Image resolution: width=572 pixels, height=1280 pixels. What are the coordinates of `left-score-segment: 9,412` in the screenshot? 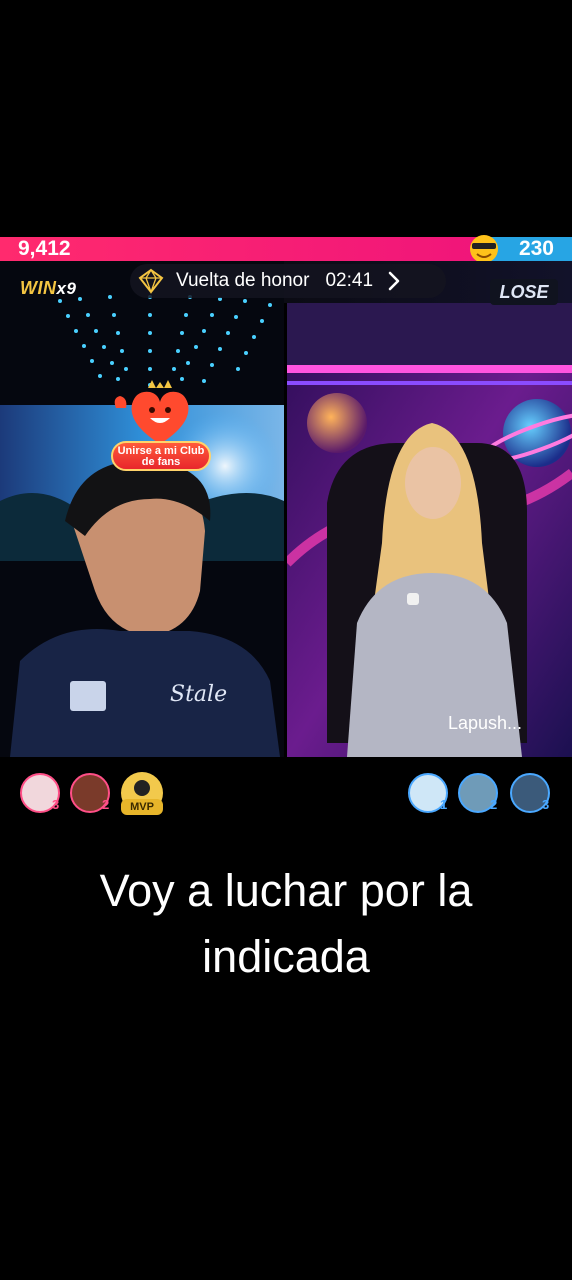 It's located at (243, 249).